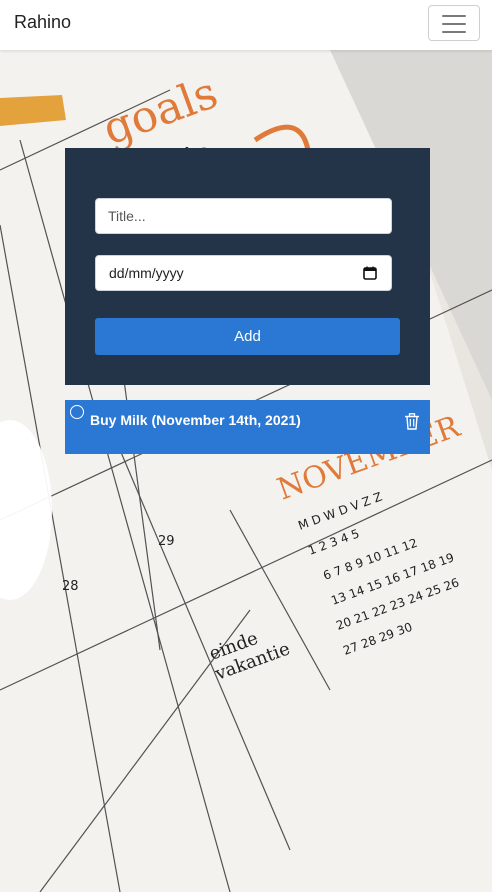 The image size is (492, 892). What do you see at coordinates (243, 216) in the screenshot?
I see `title-input` at bounding box center [243, 216].